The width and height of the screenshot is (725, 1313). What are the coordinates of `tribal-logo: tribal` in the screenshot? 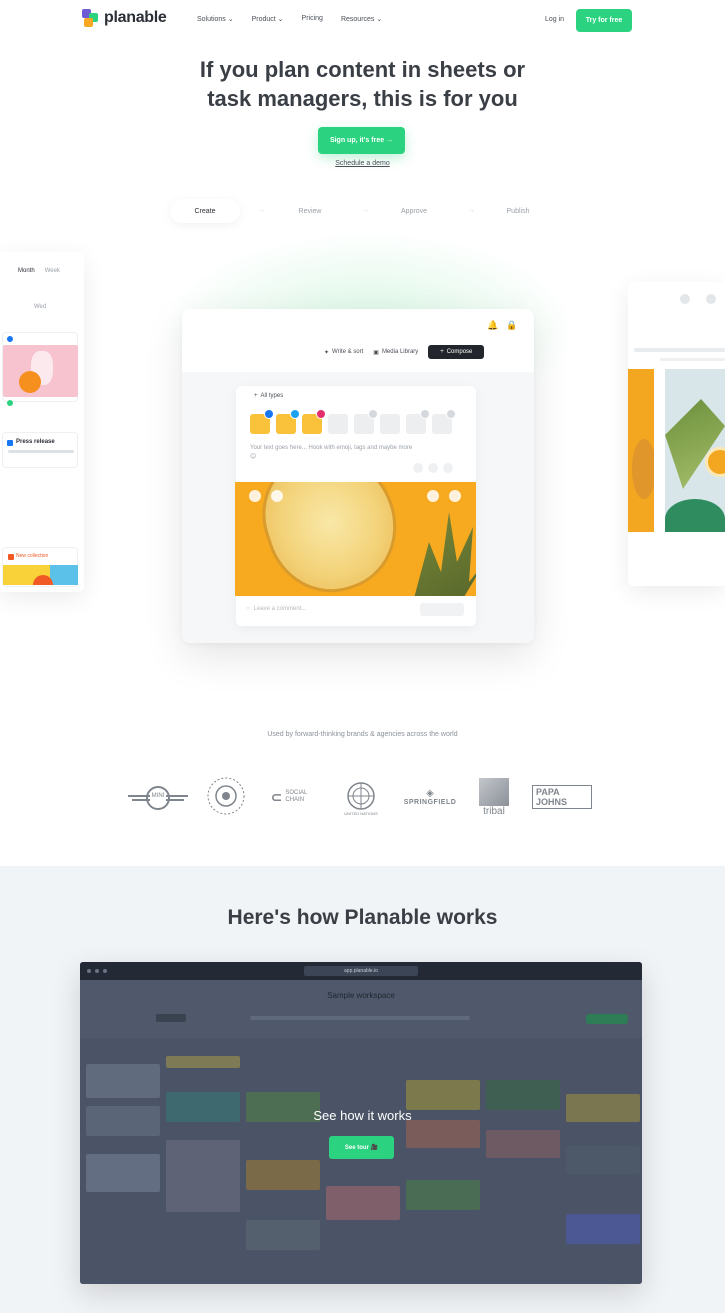 It's located at (494, 797).